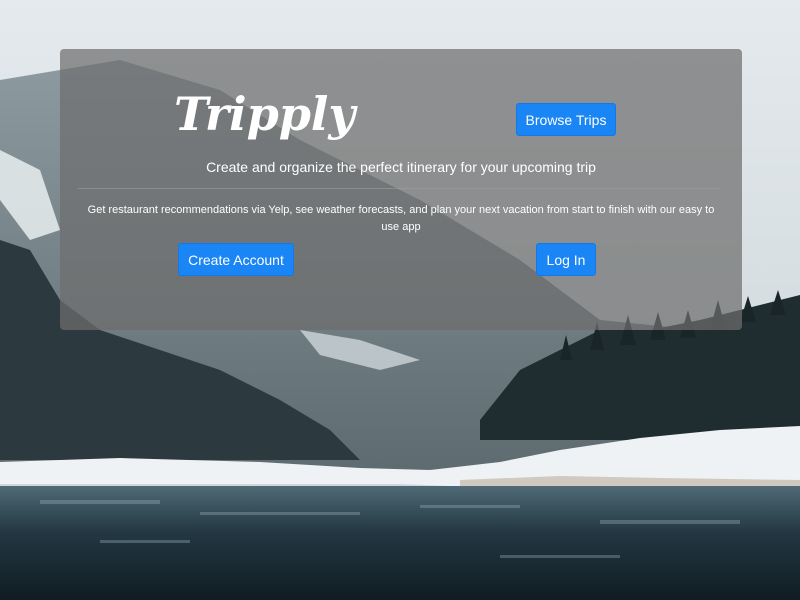 The height and width of the screenshot is (600, 800). Describe the element at coordinates (236, 259) in the screenshot. I see `create-account-button: Create Account` at that location.